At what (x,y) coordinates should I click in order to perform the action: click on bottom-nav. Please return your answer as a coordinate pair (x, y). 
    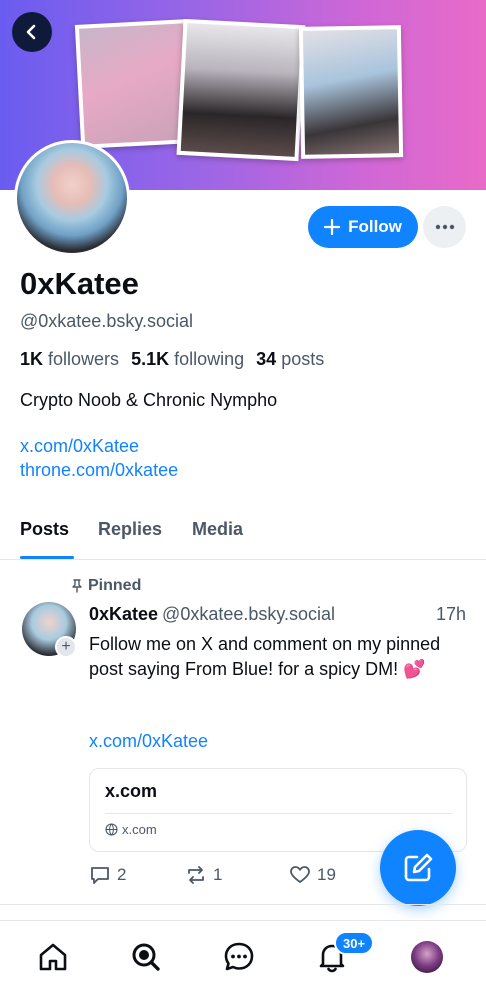
    Looking at the image, I should click on (243, 960).